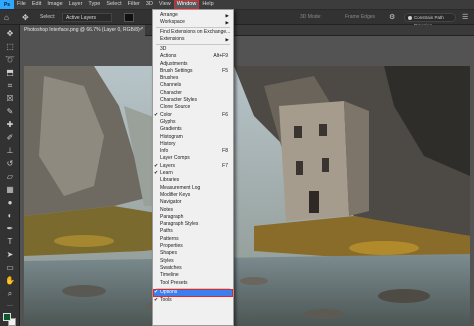 This screenshot has width=474, height=326. I want to click on eraser-icon: ▱, so click(10, 176).